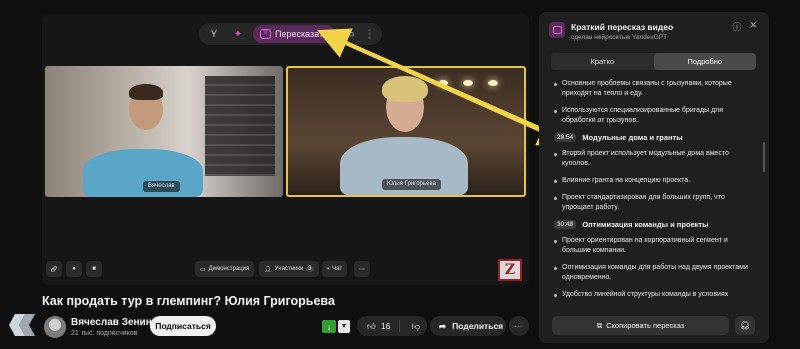 Image resolution: width=800 pixels, height=349 pixels. I want to click on tab-brief: Кратко, so click(602, 61).